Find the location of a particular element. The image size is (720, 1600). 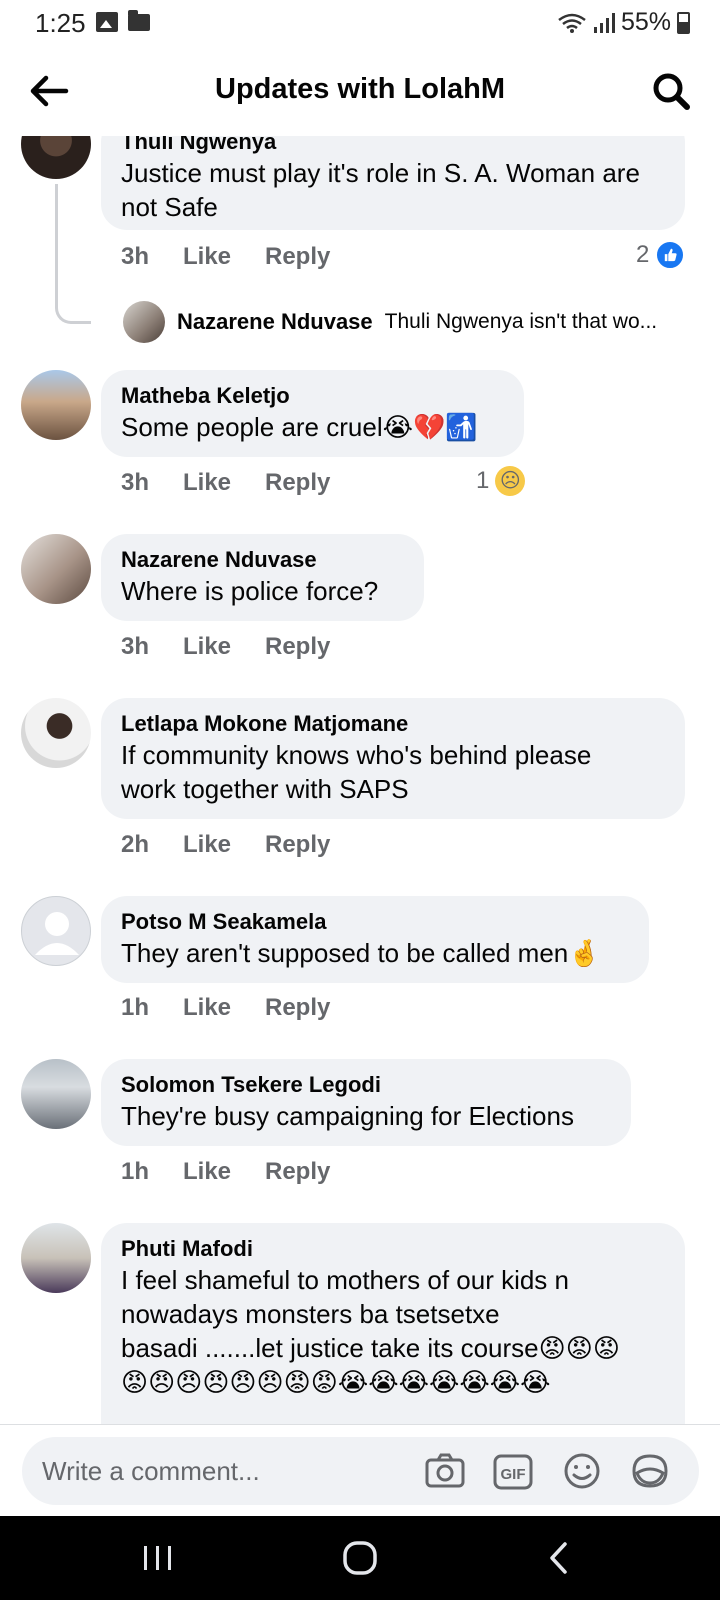

page-header: Updates with LolahM is located at coordinates (360, 91).